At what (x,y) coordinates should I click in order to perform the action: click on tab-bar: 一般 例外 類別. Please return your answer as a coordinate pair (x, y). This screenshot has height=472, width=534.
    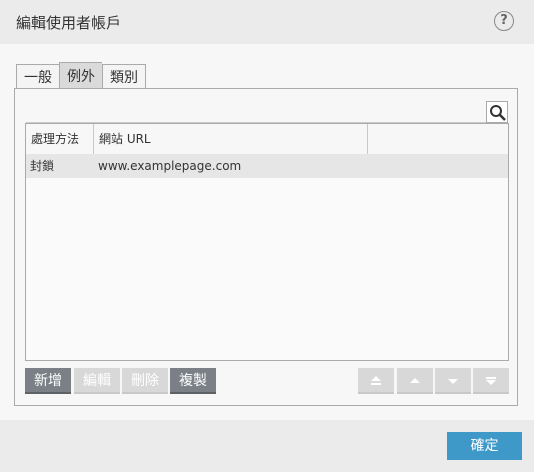
    Looking at the image, I should click on (81, 76).